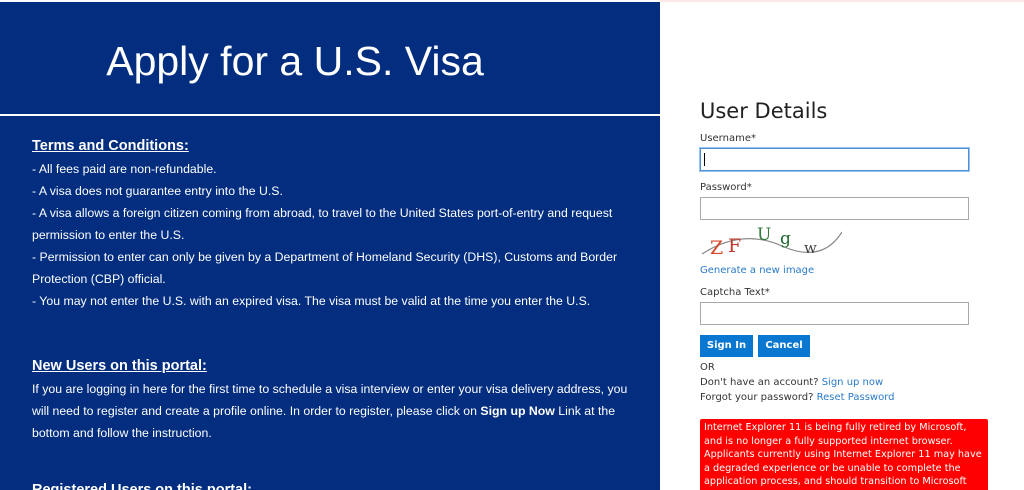 The width and height of the screenshot is (1024, 490). I want to click on captcha-char-f: F, so click(734, 246).